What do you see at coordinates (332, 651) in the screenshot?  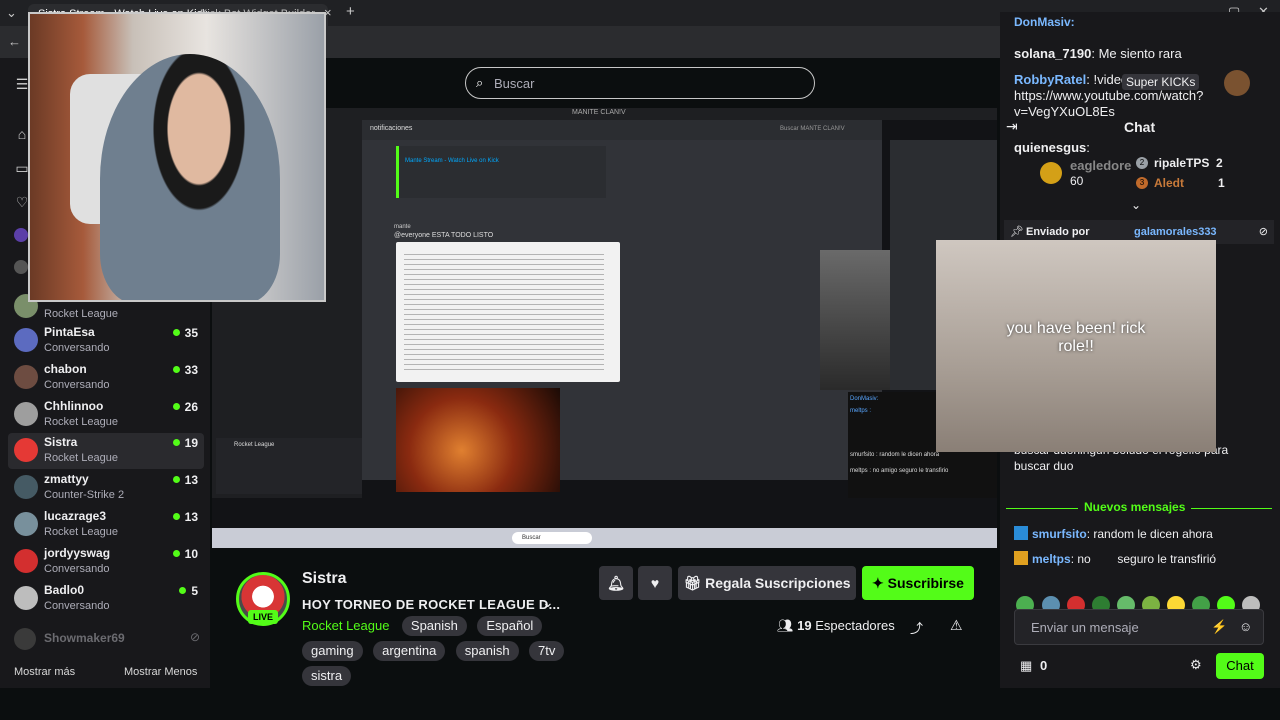 I see `tag: gaming` at bounding box center [332, 651].